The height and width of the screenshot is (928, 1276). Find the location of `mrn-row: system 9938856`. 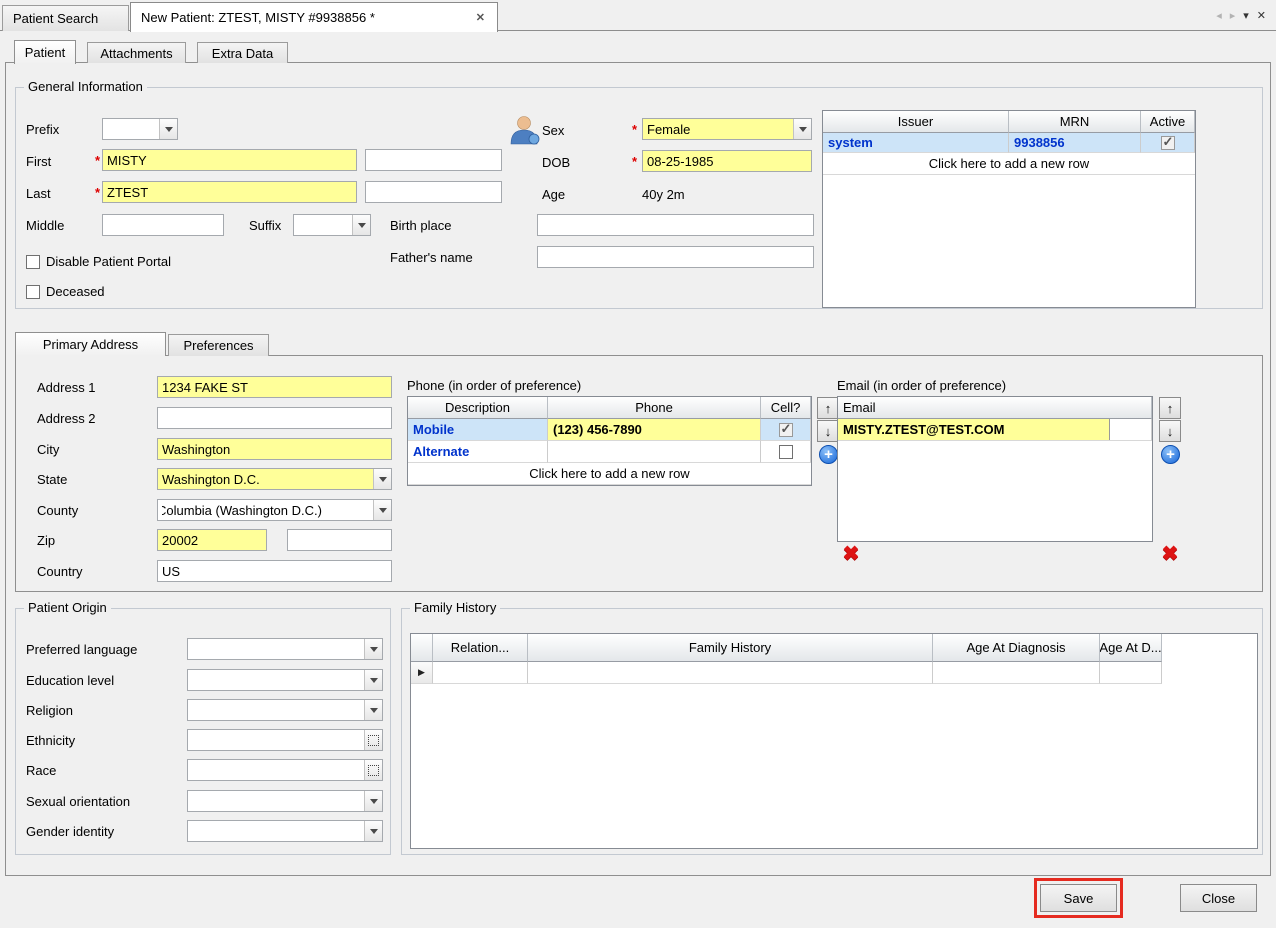

mrn-row: system 9938856 is located at coordinates (1009, 143).